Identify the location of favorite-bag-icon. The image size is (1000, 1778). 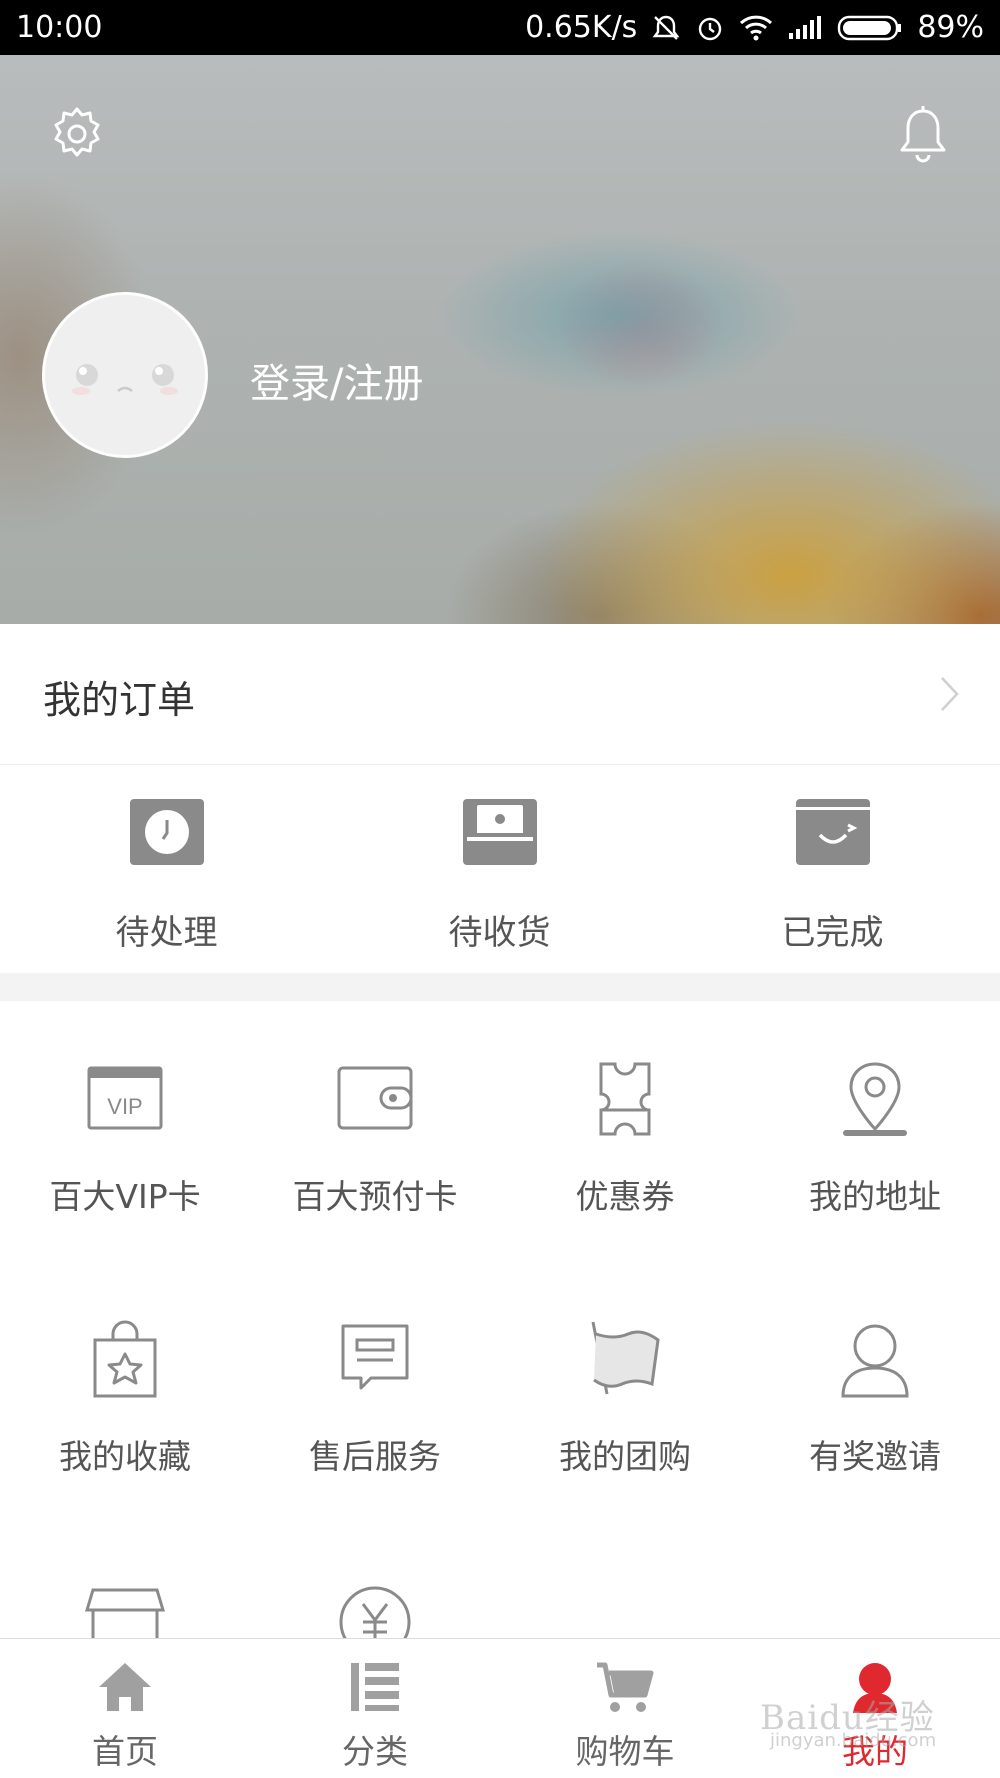
(125, 1359).